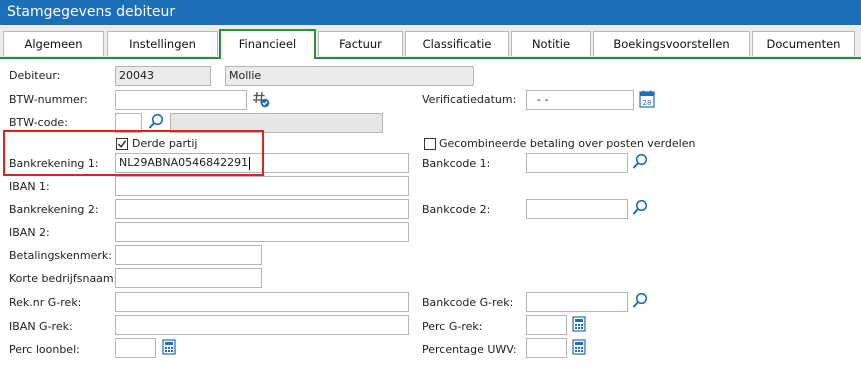 The width and height of the screenshot is (861, 367). What do you see at coordinates (184, 162) in the screenshot?
I see `bankrekening-1-value: NL29ABNA0546842291` at bounding box center [184, 162].